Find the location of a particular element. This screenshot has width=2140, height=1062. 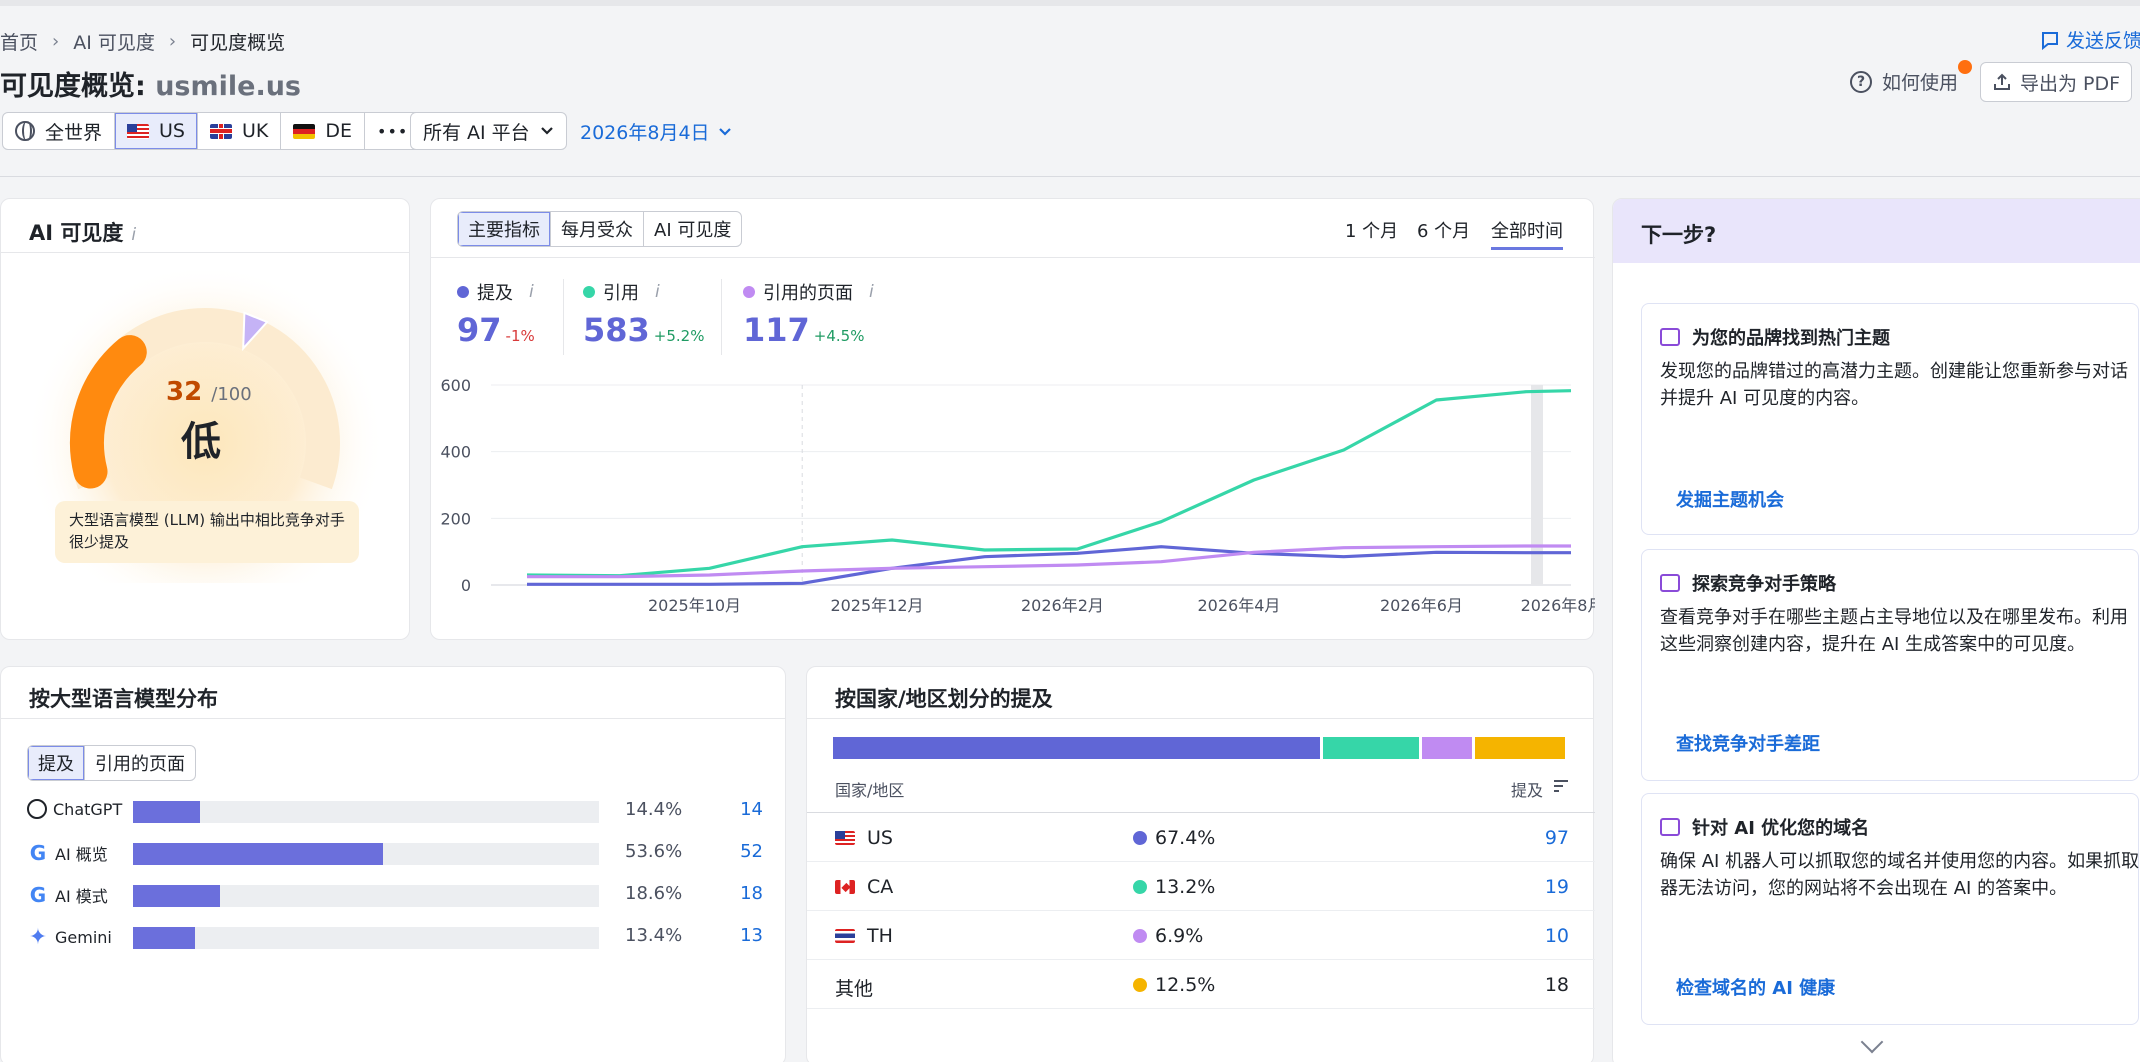

x-tick-label: 2025年12月 is located at coordinates (876, 605).